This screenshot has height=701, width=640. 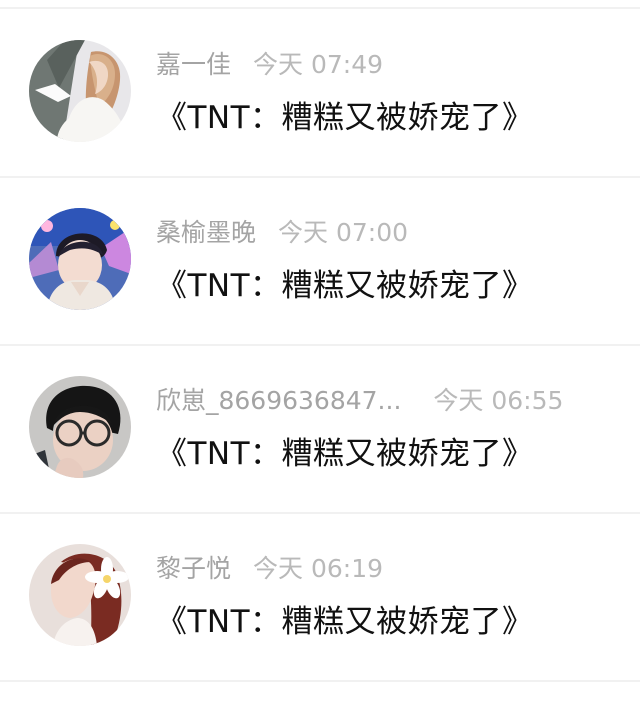 What do you see at coordinates (318, 568) in the screenshot?
I see `timestamp: 今天 06:19` at bounding box center [318, 568].